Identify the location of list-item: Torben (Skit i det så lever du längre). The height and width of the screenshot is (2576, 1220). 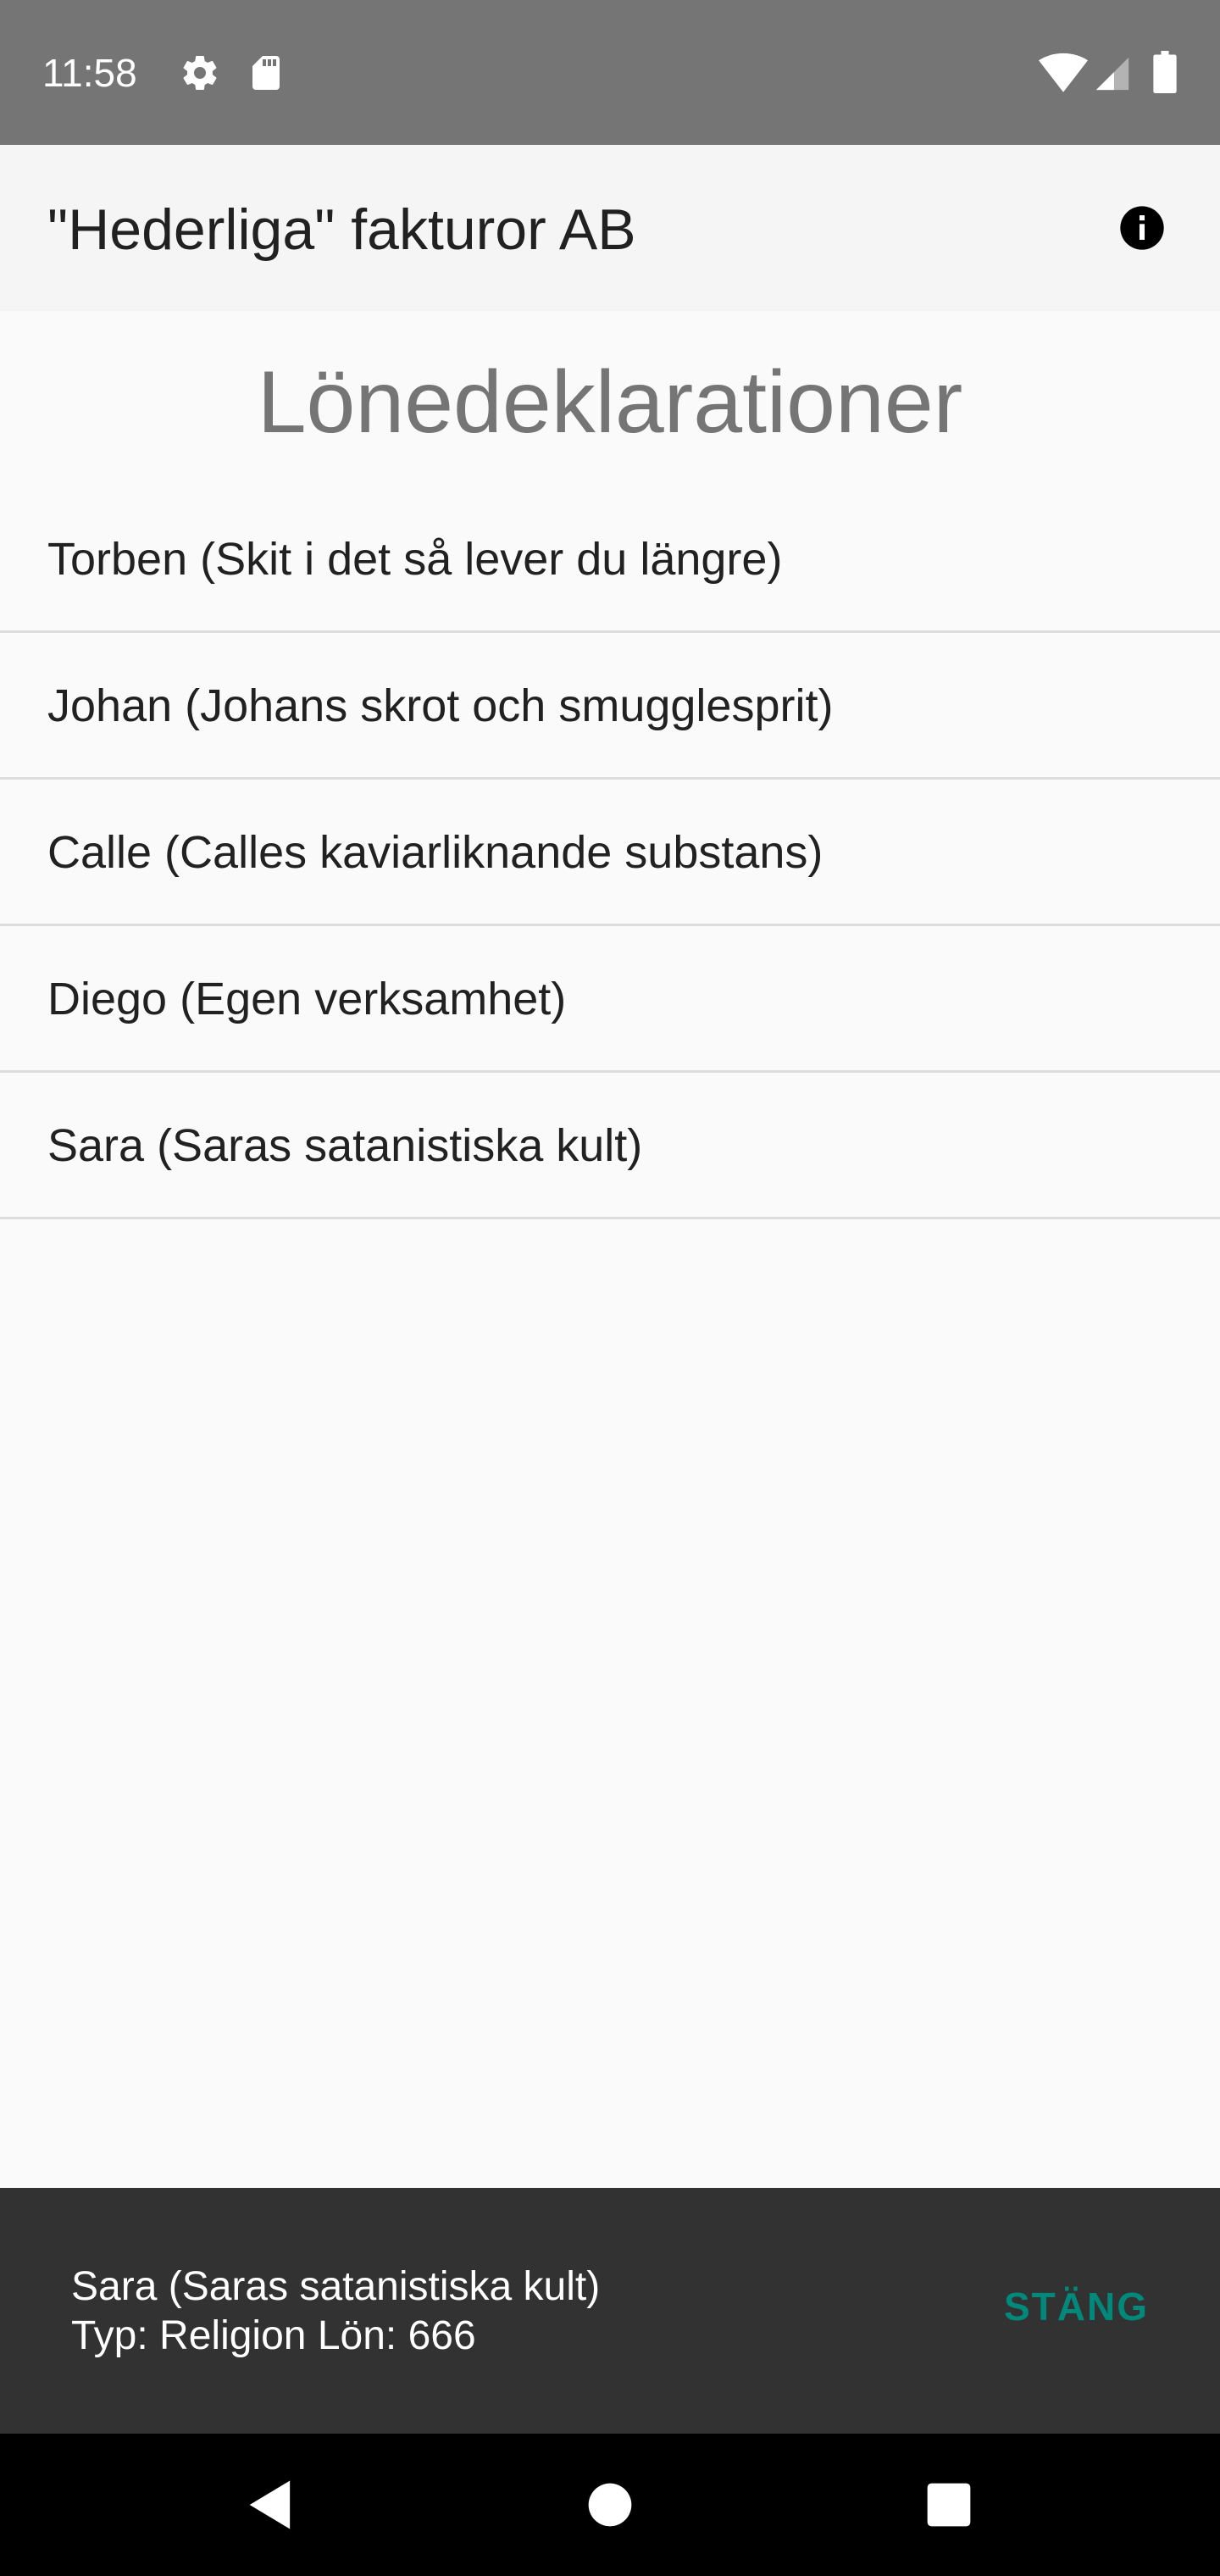
(610, 559).